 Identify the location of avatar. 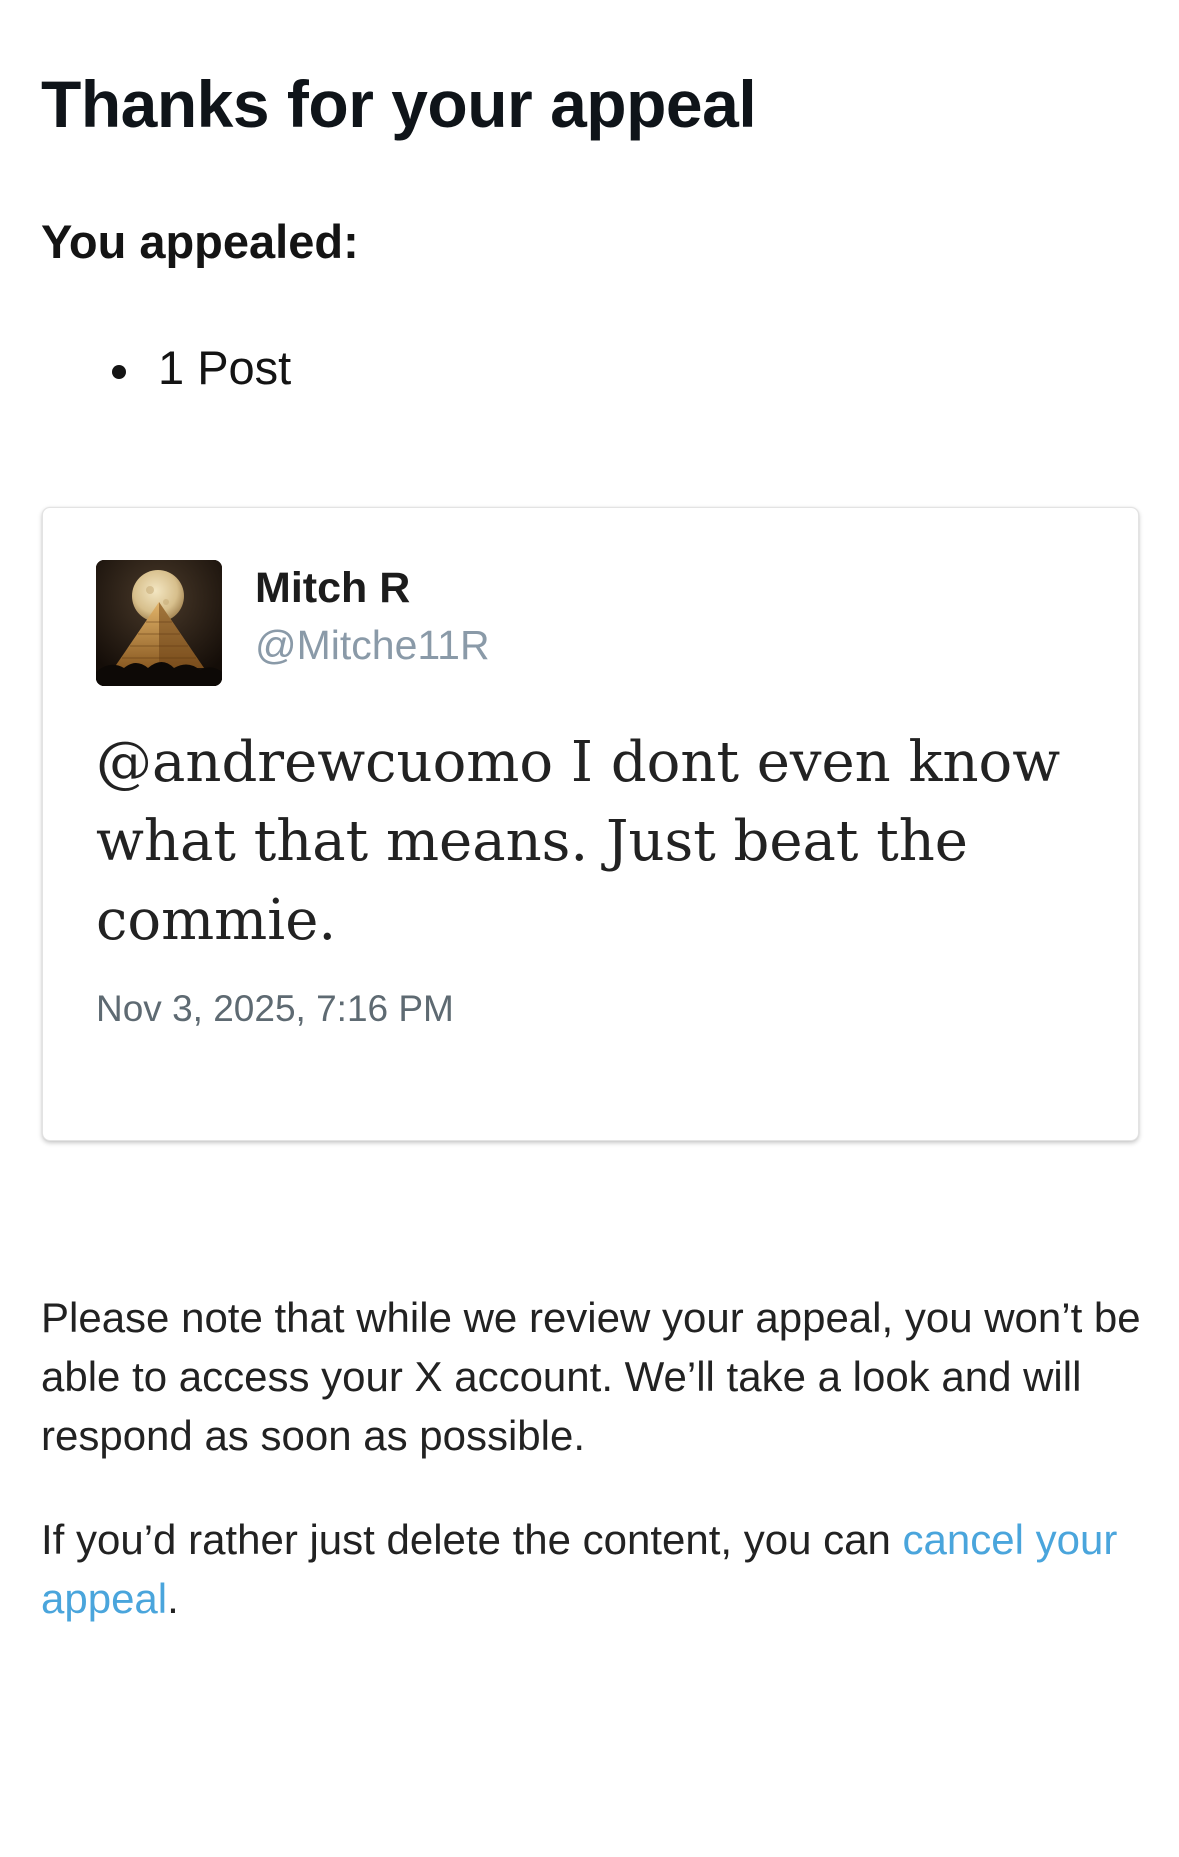
(159, 623).